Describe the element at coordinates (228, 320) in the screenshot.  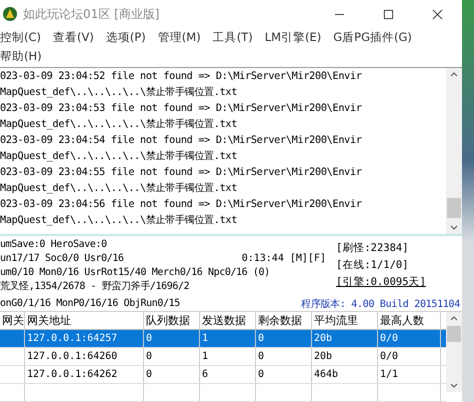
I see `column-header: 发送数据` at that location.